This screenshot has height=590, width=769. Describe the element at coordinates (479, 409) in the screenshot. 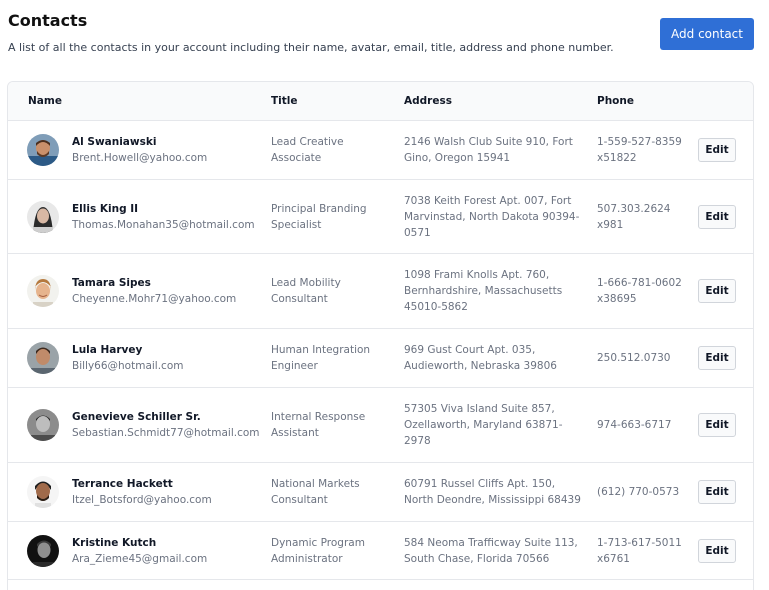

I see `contact-address-line: 57305 Viva Island Suite 857,` at that location.